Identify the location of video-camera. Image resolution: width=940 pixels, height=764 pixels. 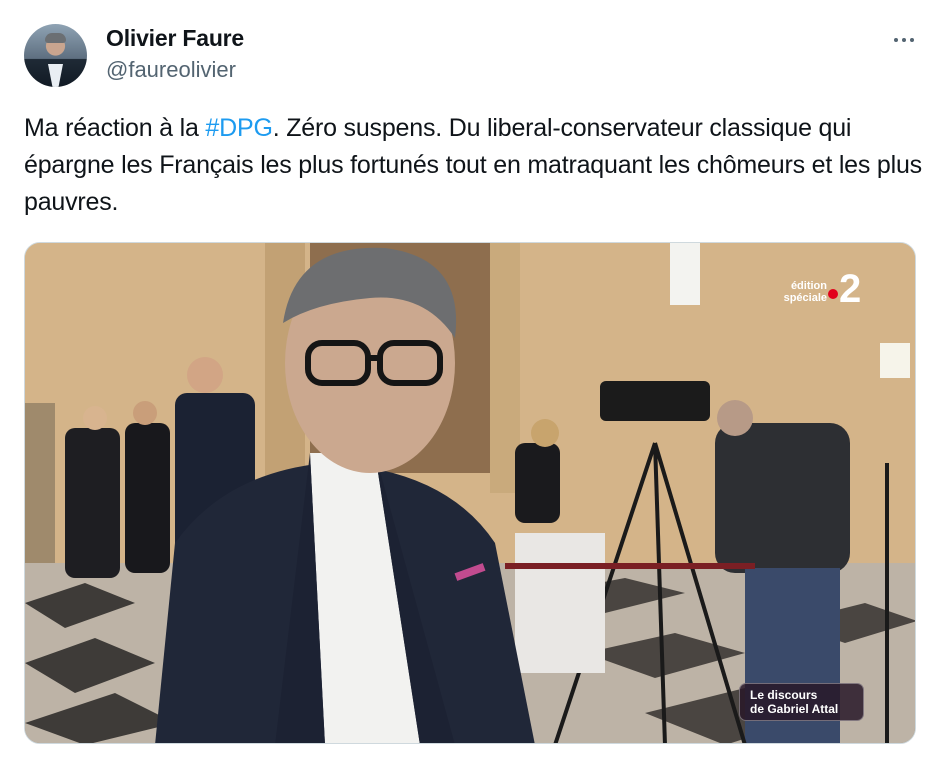
(655, 401).